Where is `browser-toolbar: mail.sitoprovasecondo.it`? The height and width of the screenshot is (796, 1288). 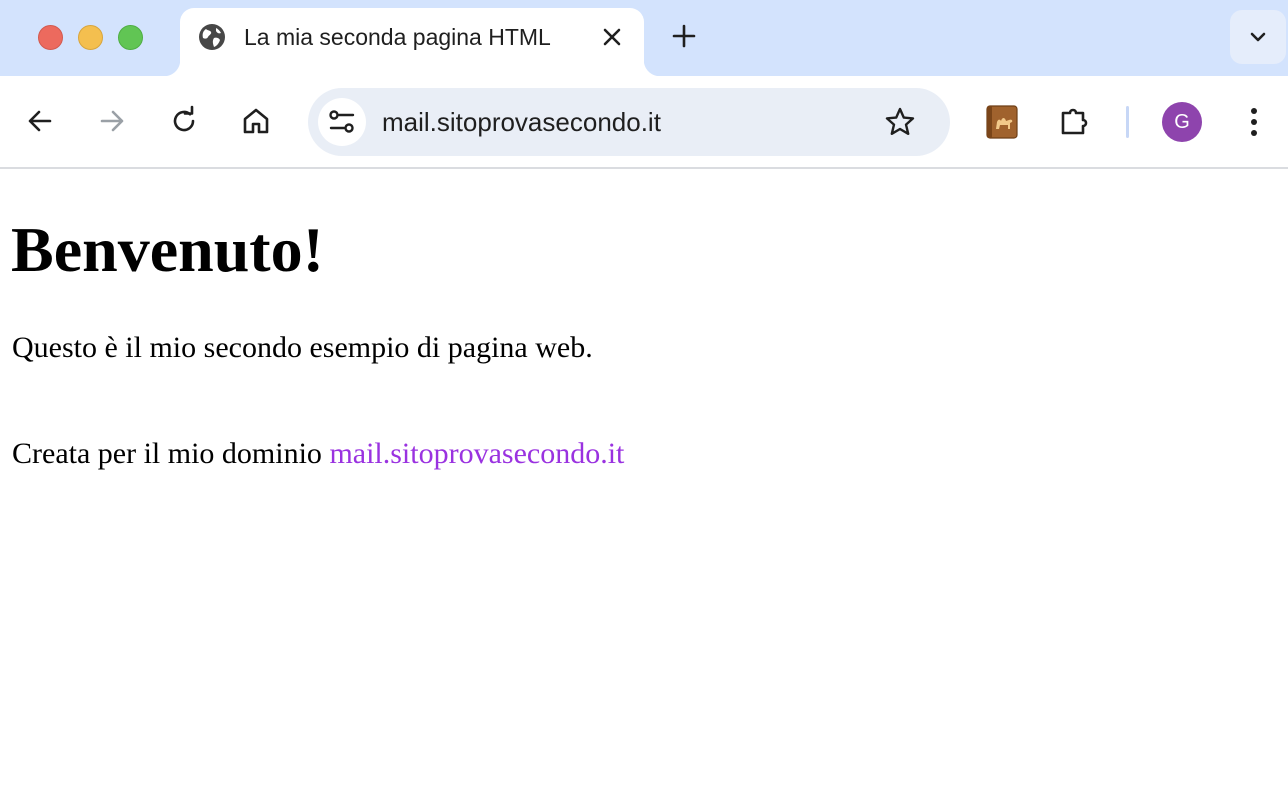 browser-toolbar: mail.sitoprovasecondo.it is located at coordinates (644, 122).